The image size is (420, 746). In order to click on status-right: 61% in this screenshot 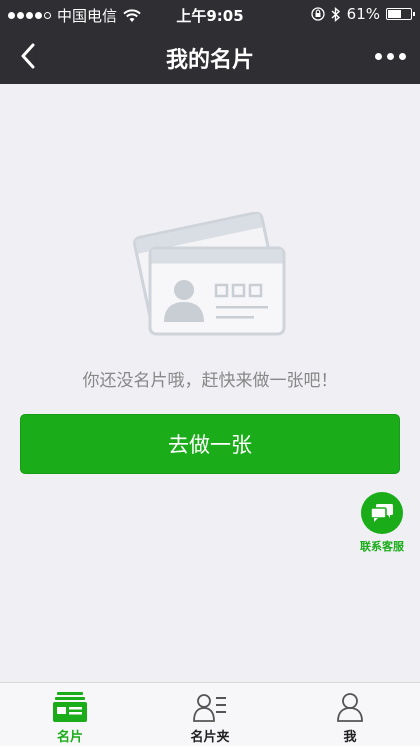, I will do `click(363, 14)`.